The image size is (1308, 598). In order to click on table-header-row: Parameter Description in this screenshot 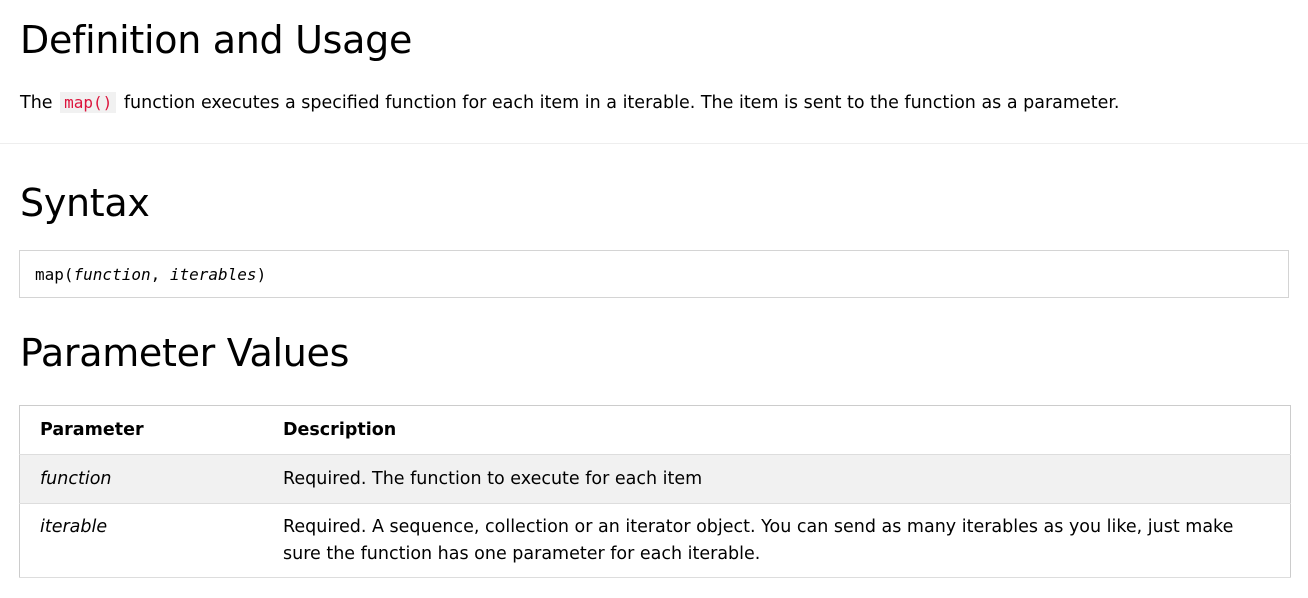, I will do `click(655, 430)`.